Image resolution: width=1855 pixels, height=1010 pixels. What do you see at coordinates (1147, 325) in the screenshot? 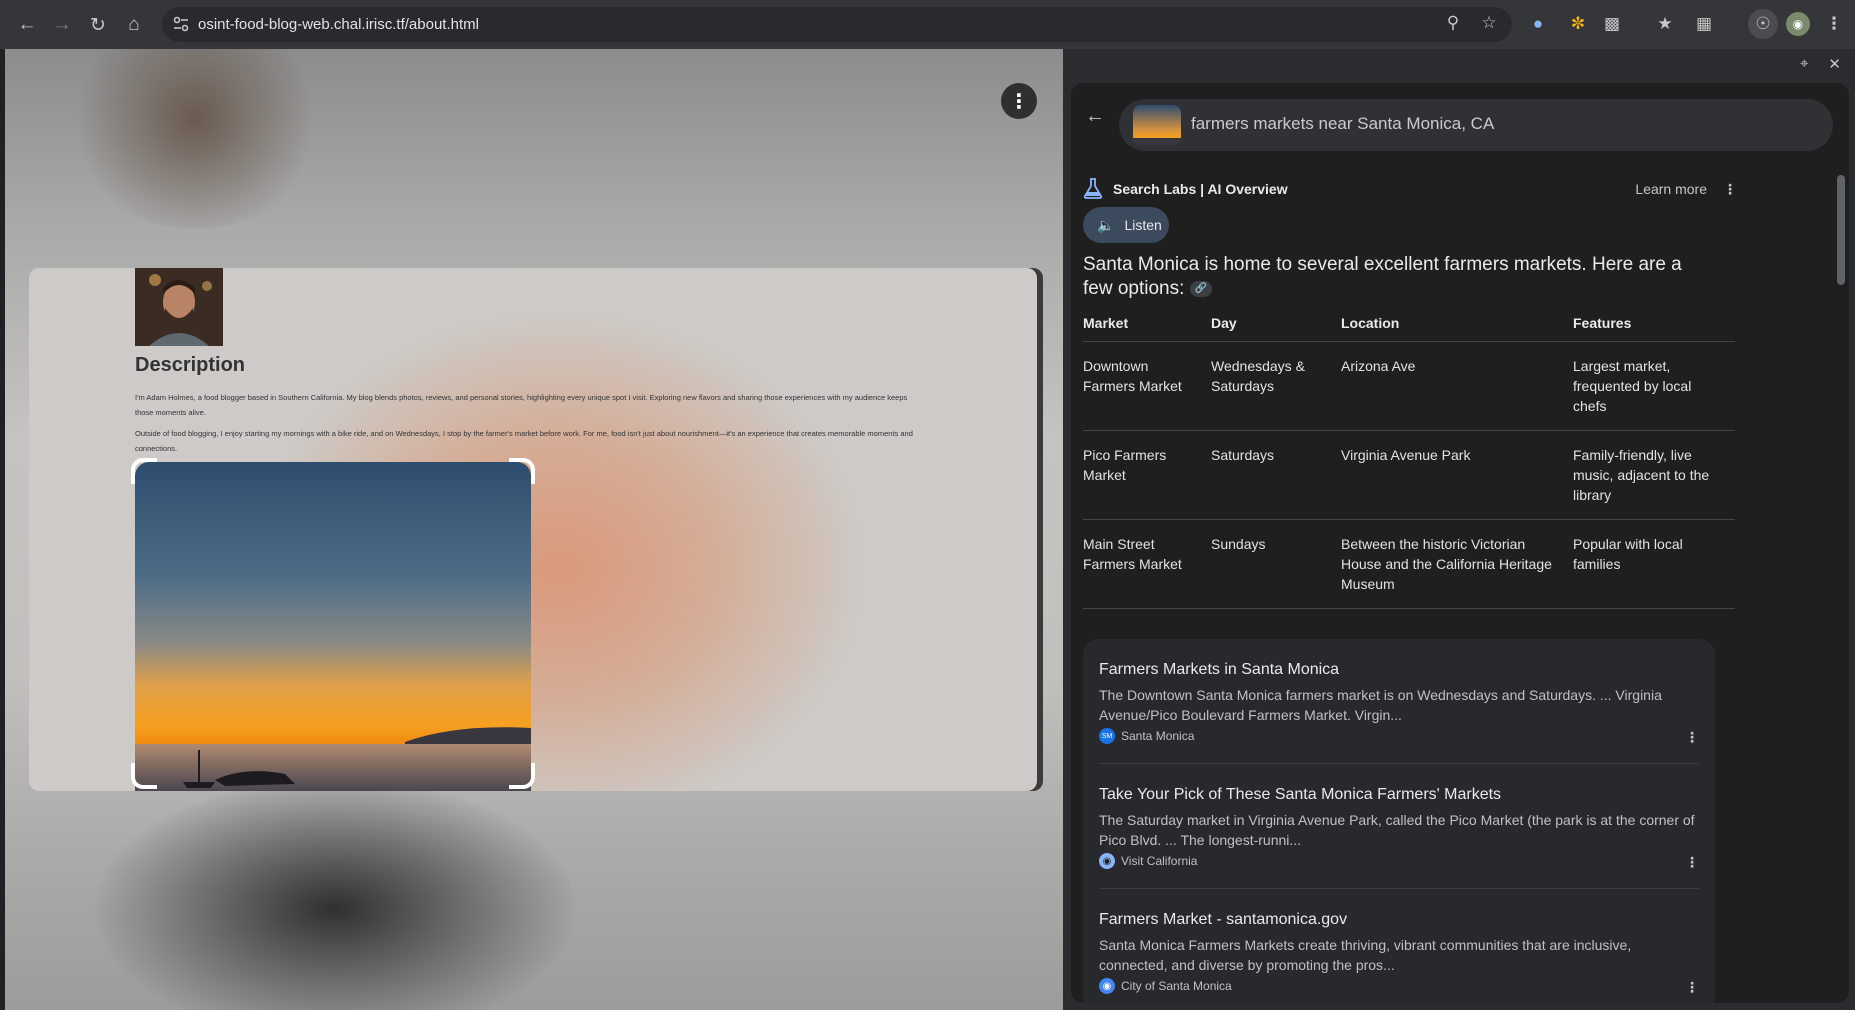
I see `column-header: Market` at bounding box center [1147, 325].